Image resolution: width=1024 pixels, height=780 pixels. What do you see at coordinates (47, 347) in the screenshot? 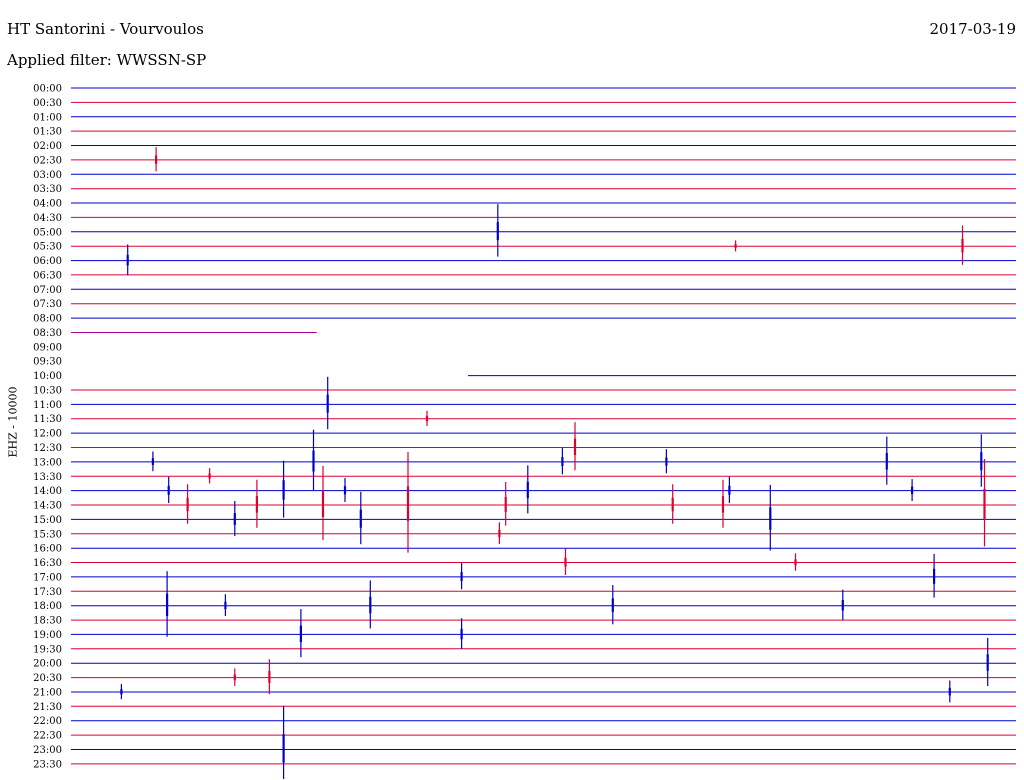
I see `tick-label: 09:00` at bounding box center [47, 347].